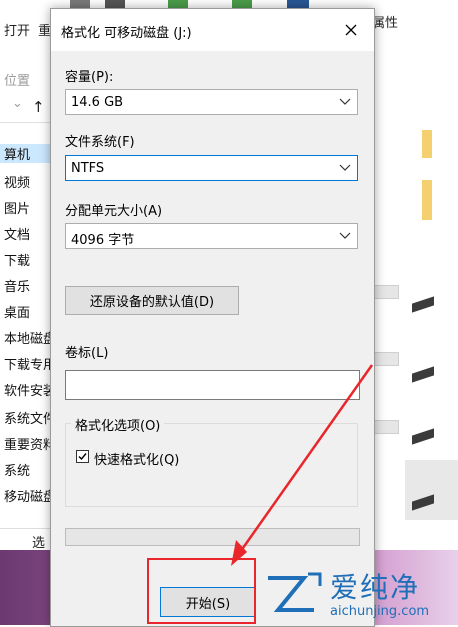 The width and height of the screenshot is (458, 627). I want to click on annotation-arrow, so click(302, 465).